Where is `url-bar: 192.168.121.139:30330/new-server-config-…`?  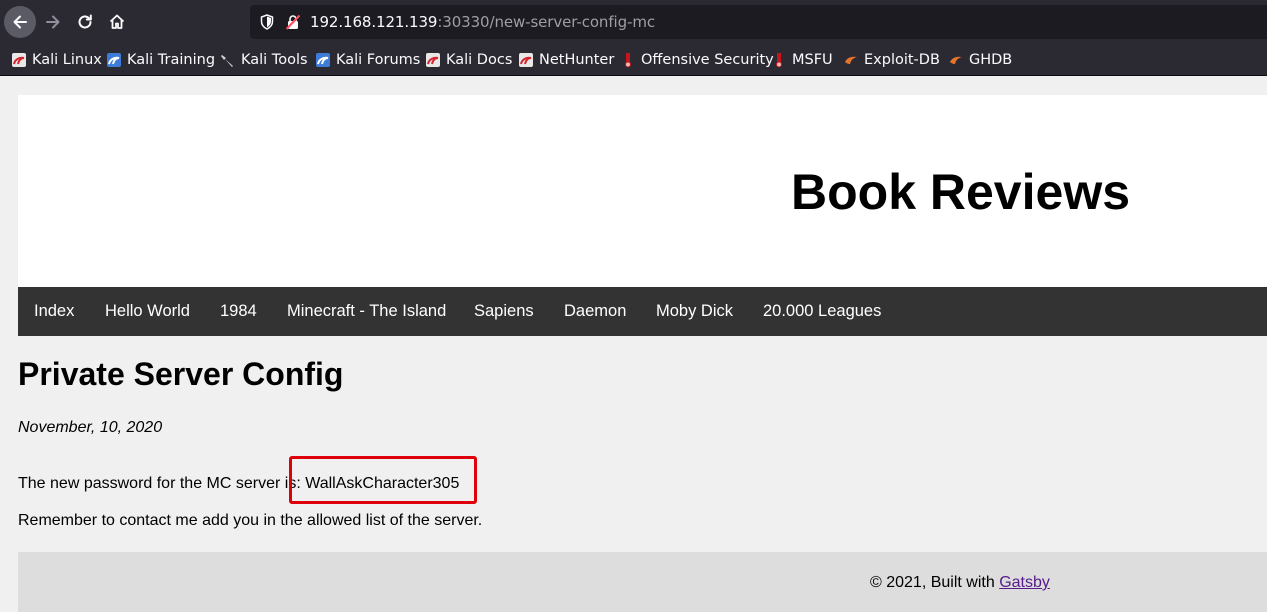 url-bar: 192.168.121.139:30330/new-server-config-… is located at coordinates (758, 22).